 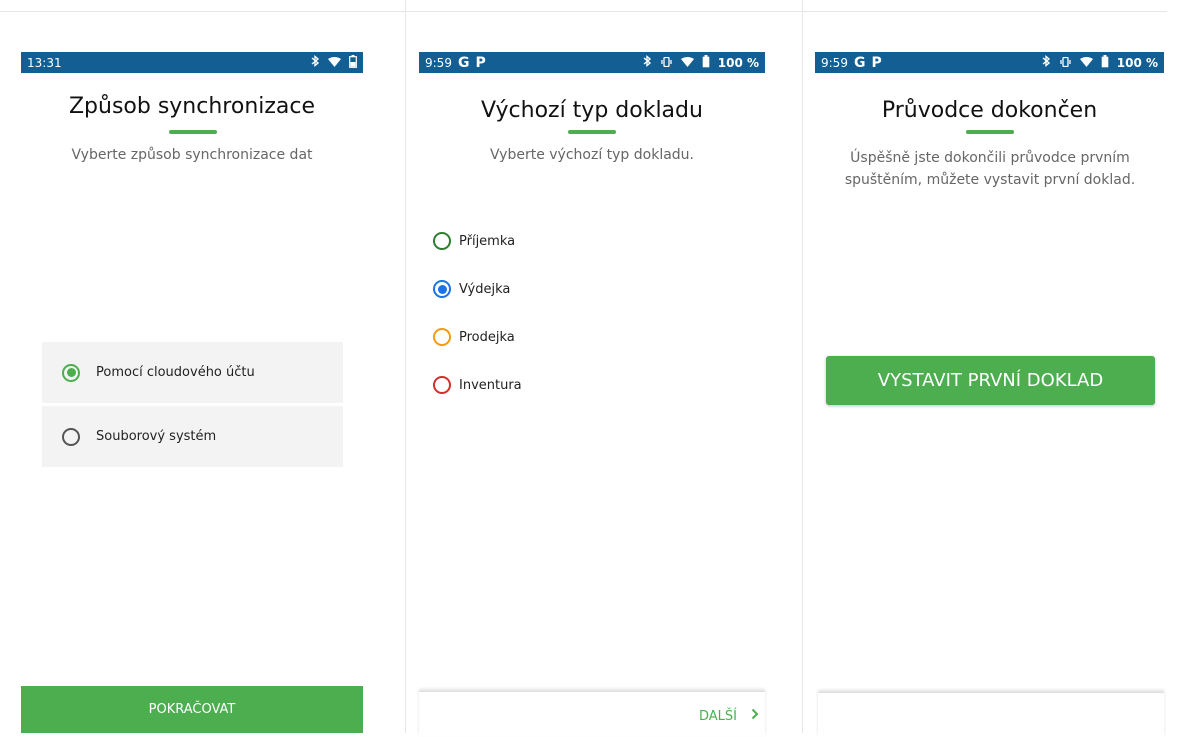 I want to click on status-bar: 13:31, so click(x=192, y=62).